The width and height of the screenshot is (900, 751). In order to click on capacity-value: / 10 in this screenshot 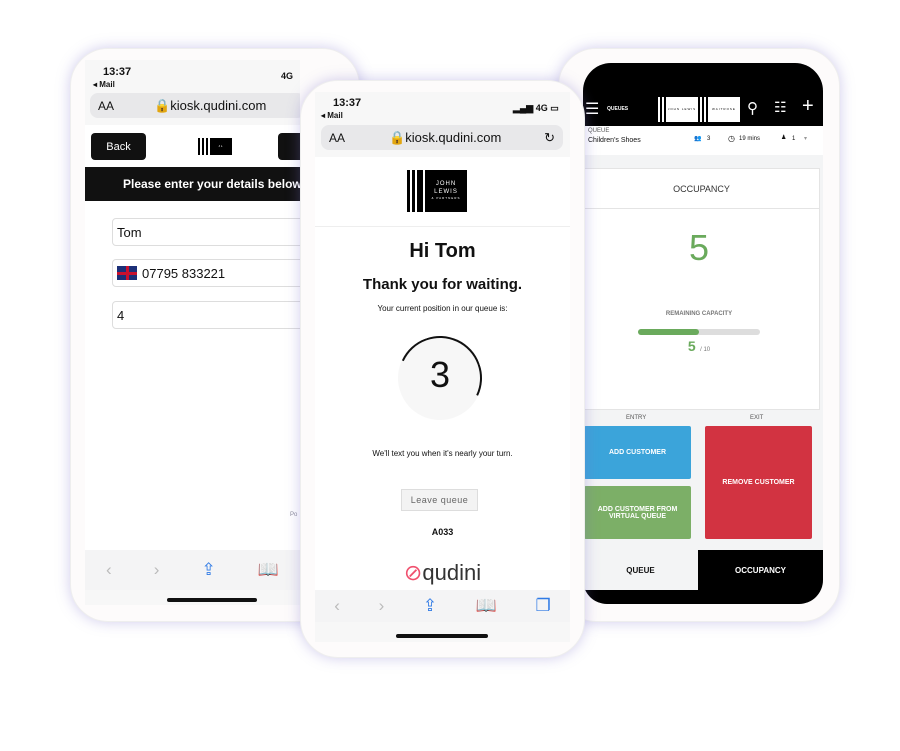, I will do `click(705, 350)`.